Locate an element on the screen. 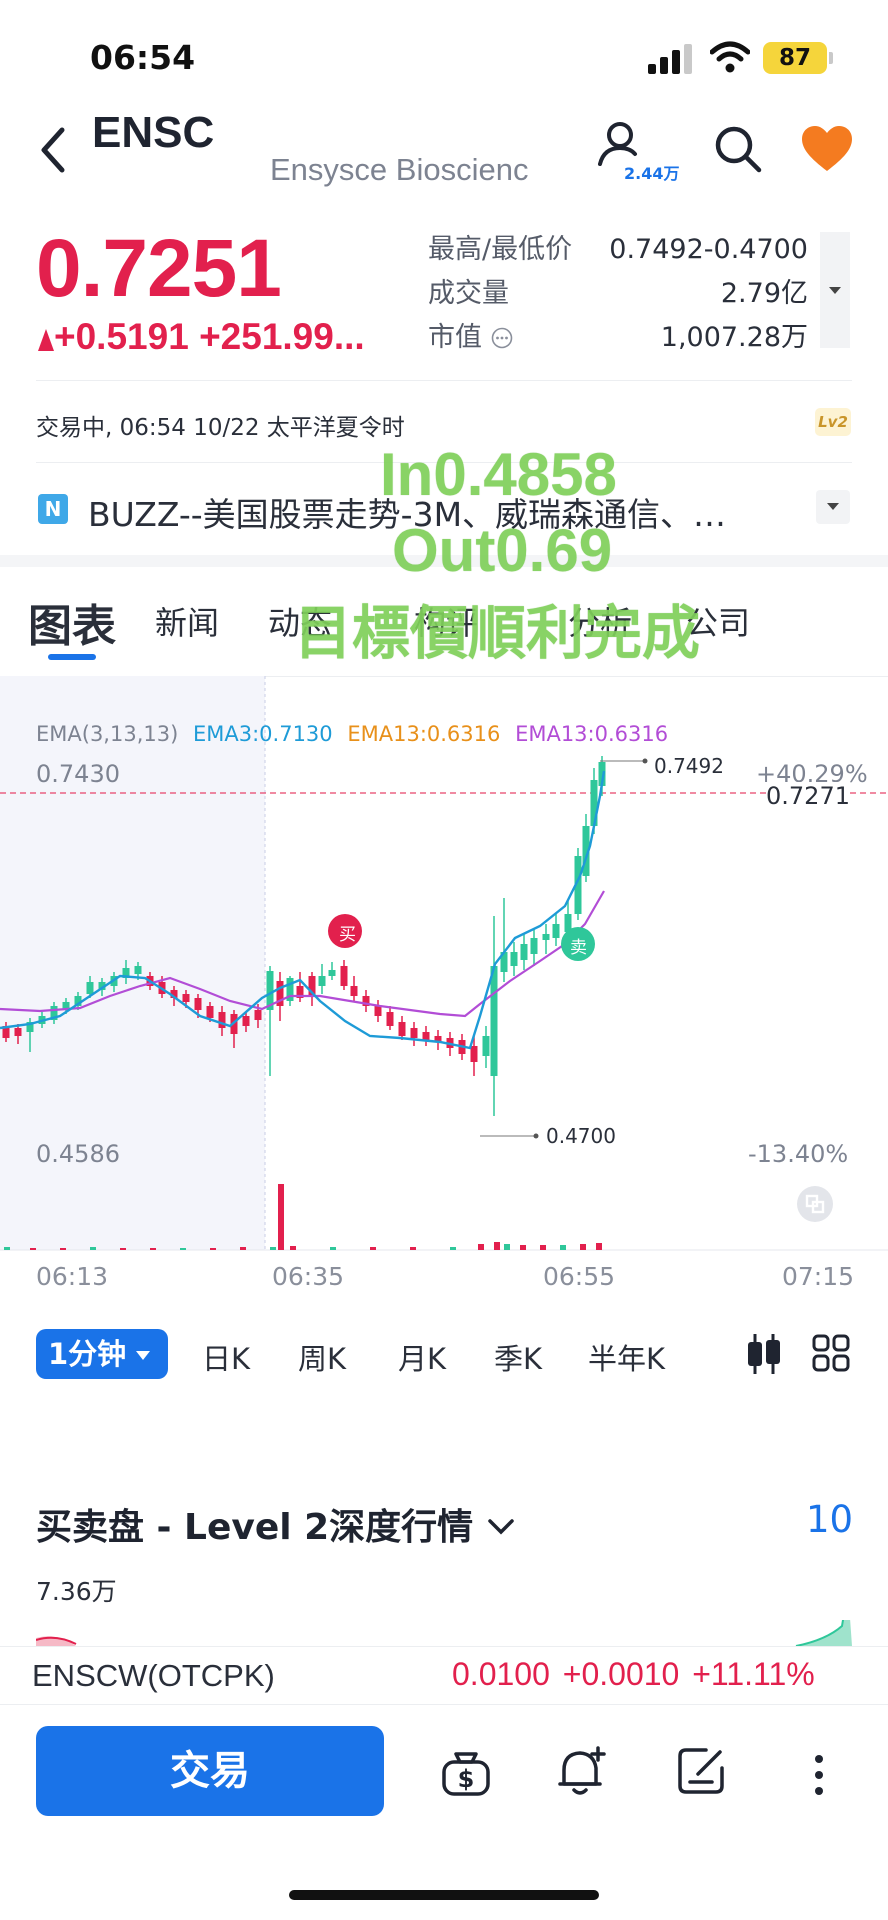 The width and height of the screenshot is (888, 1920). search-icon is located at coordinates (738, 149).